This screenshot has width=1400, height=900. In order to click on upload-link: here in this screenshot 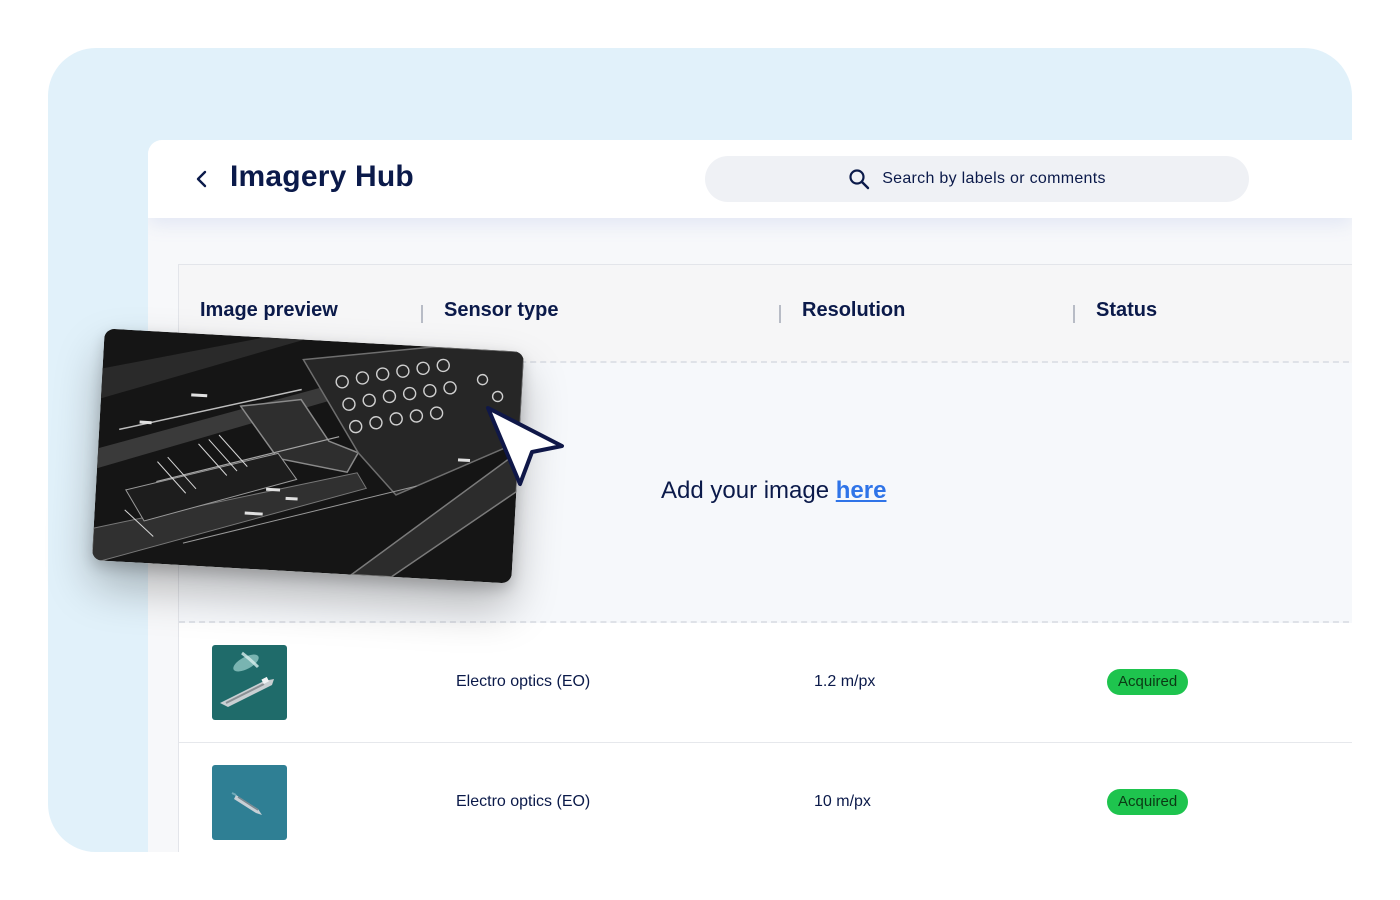, I will do `click(861, 490)`.